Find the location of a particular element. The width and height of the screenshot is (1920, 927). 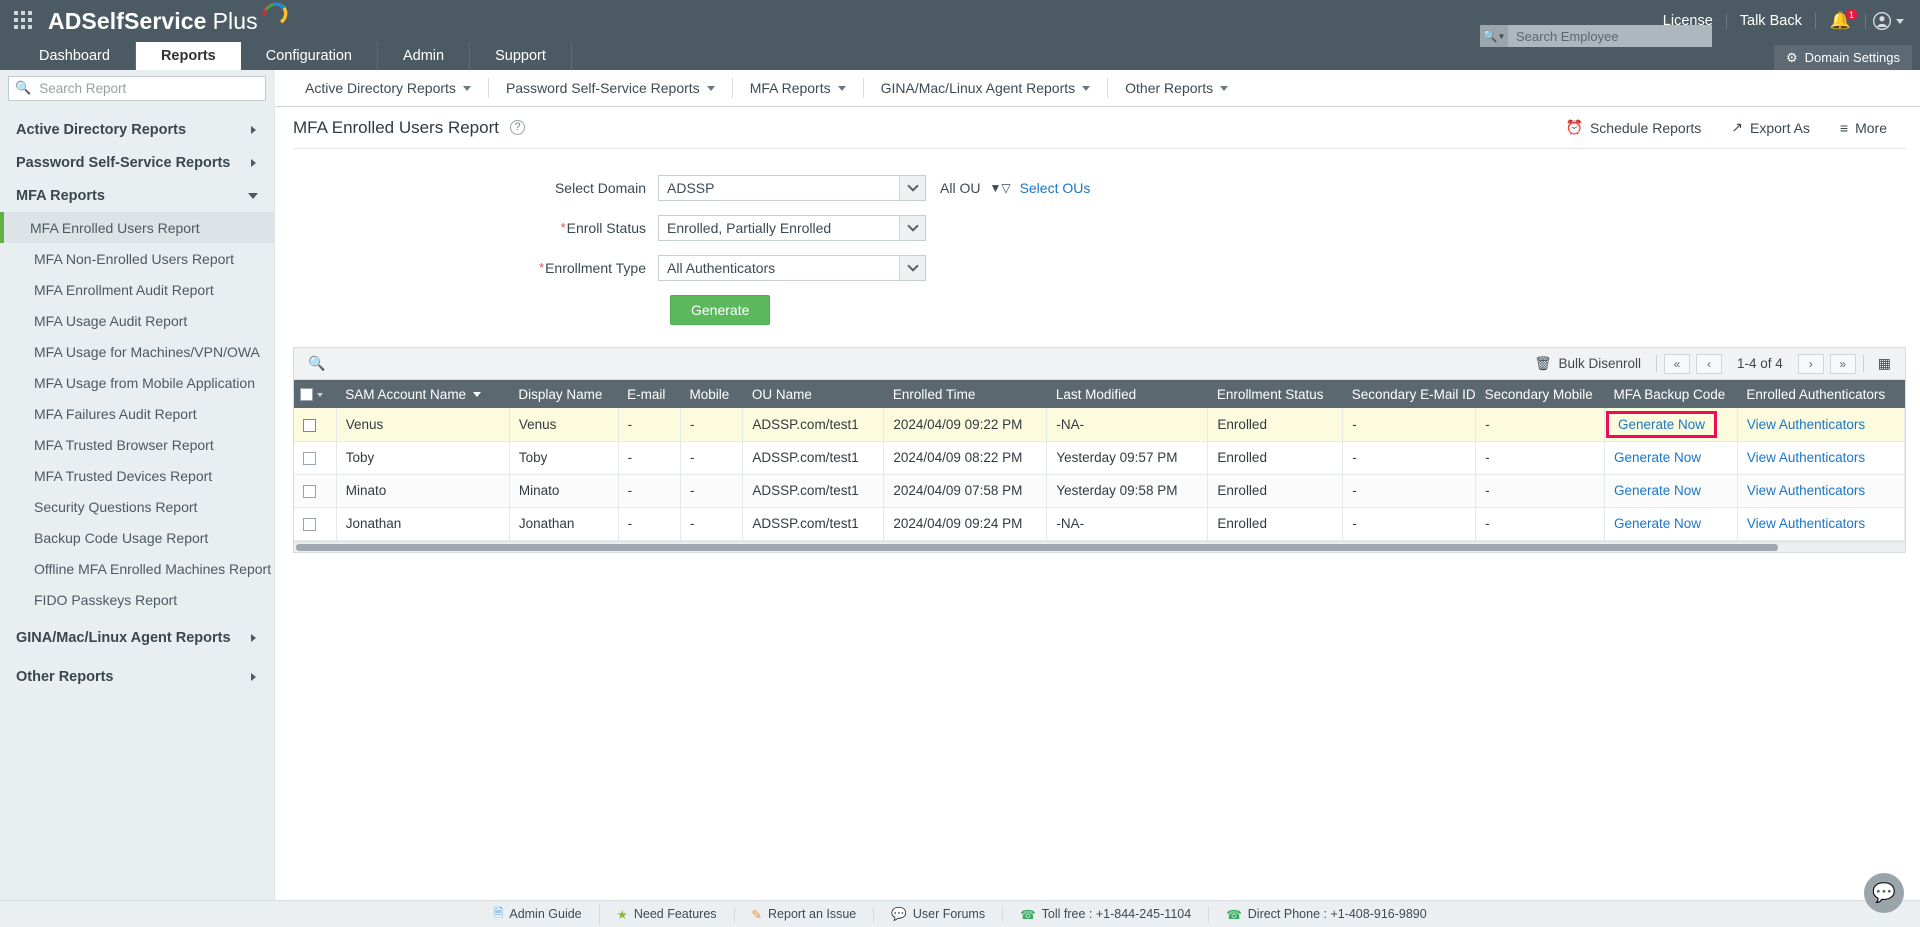

sidebar-item-mfa-usage-audit-report: MFA Usage Audit Report is located at coordinates (137, 320).